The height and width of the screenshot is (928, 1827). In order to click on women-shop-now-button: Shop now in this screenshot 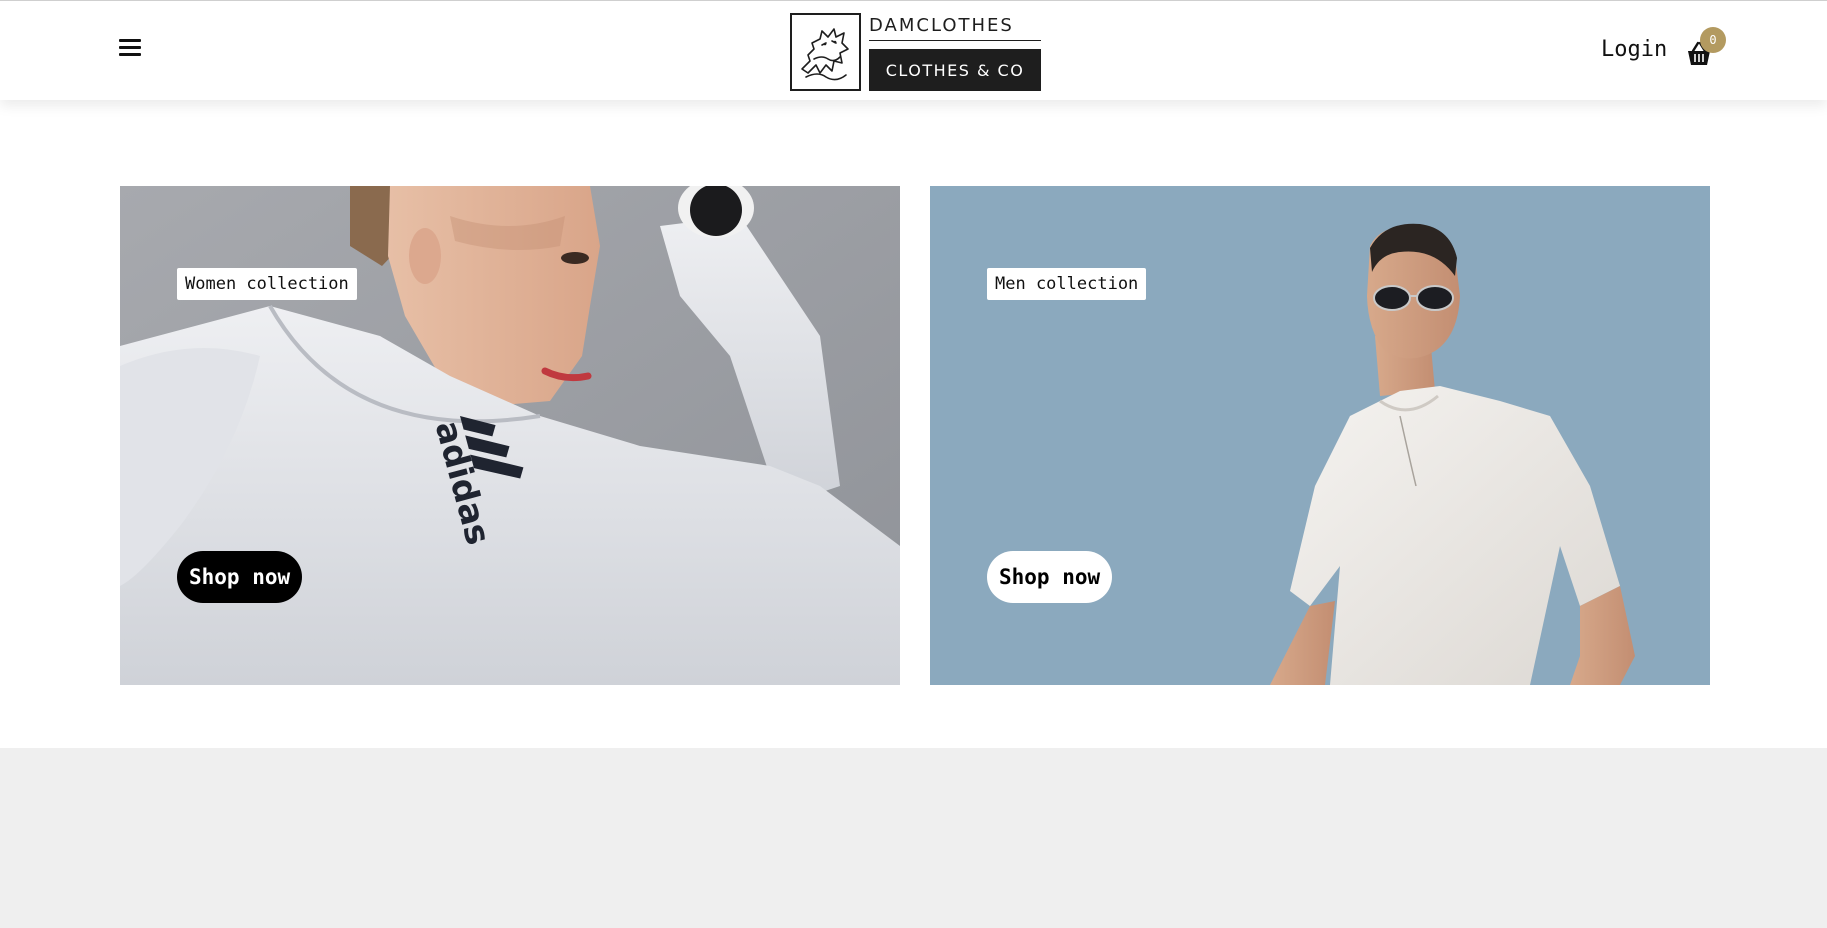, I will do `click(240, 577)`.